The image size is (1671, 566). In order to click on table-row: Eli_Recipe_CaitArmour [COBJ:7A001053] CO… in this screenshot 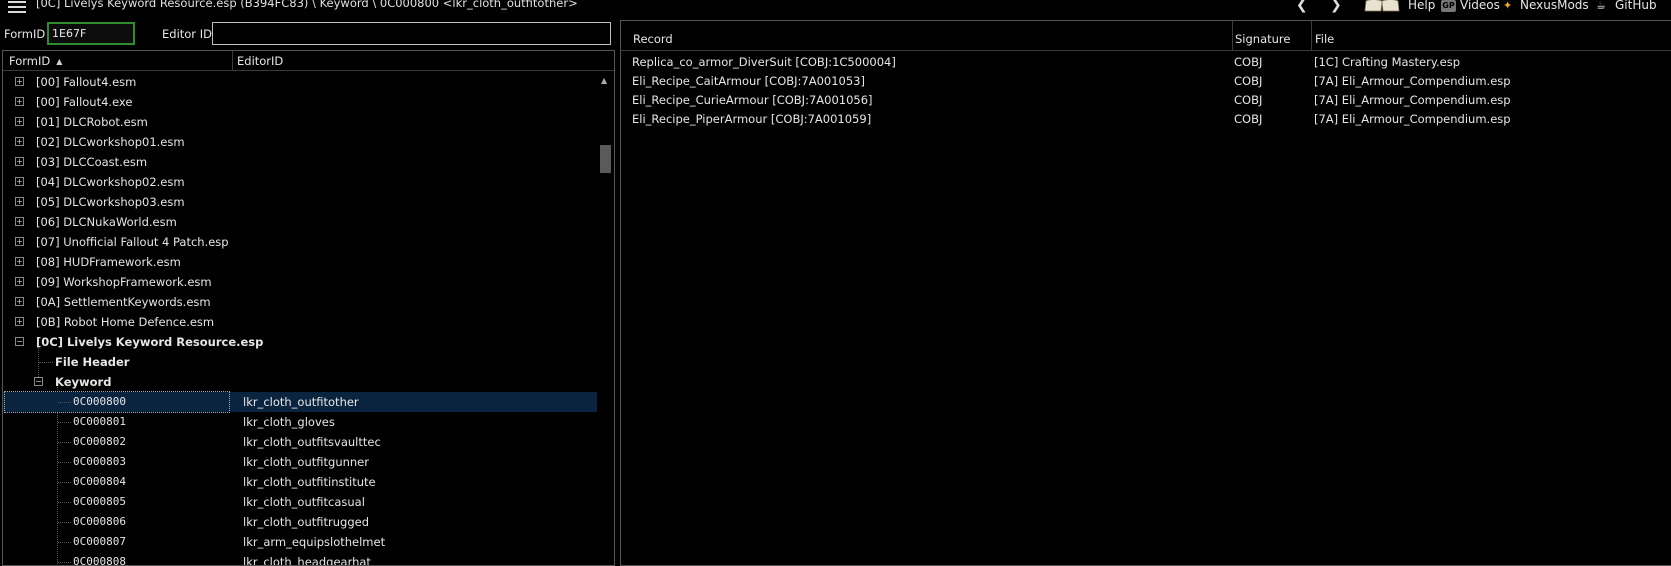, I will do `click(1146, 81)`.